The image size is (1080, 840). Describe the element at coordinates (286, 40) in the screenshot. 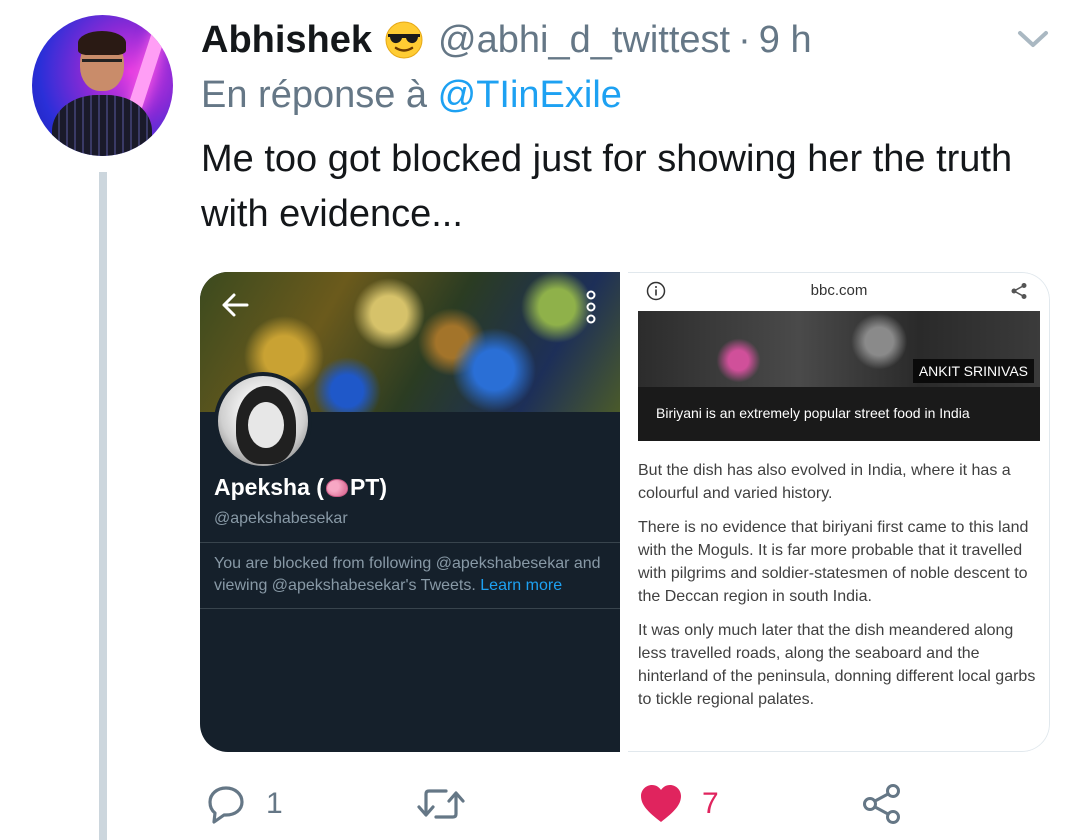

I see `author-name: Abhishek` at that location.